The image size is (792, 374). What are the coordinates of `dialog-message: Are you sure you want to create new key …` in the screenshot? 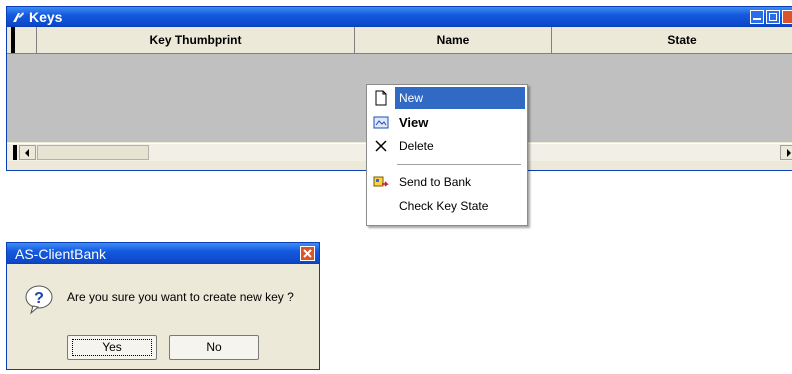 It's located at (180, 297).